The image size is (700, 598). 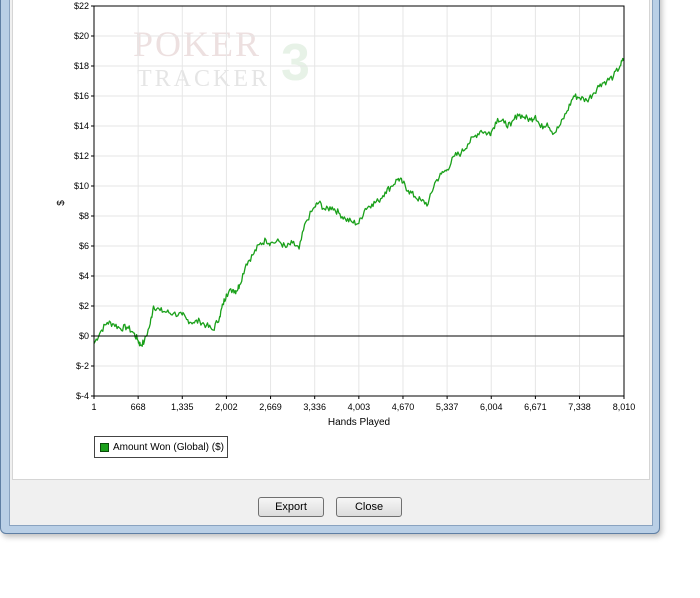 I want to click on x-tick-label: 1, so click(x=93, y=407).